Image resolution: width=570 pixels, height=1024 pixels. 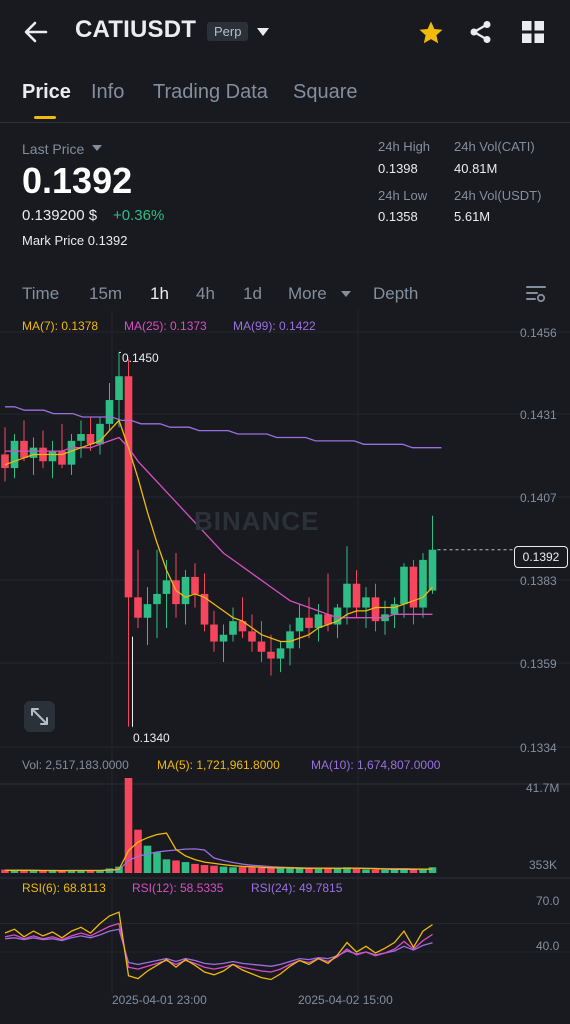 I want to click on last-price: 0.1392, so click(x=77, y=180).